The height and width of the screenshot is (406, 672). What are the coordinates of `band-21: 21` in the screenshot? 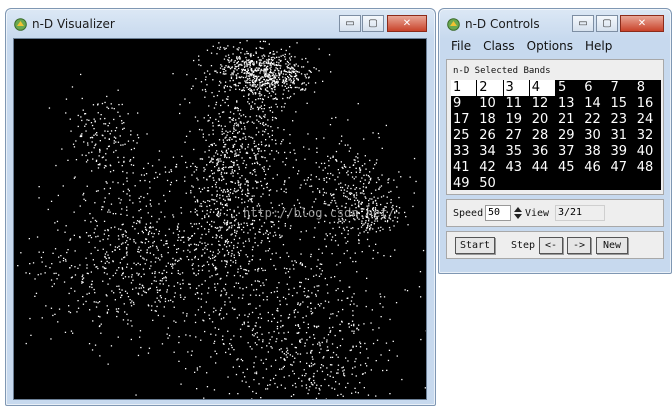 It's located at (569, 120).